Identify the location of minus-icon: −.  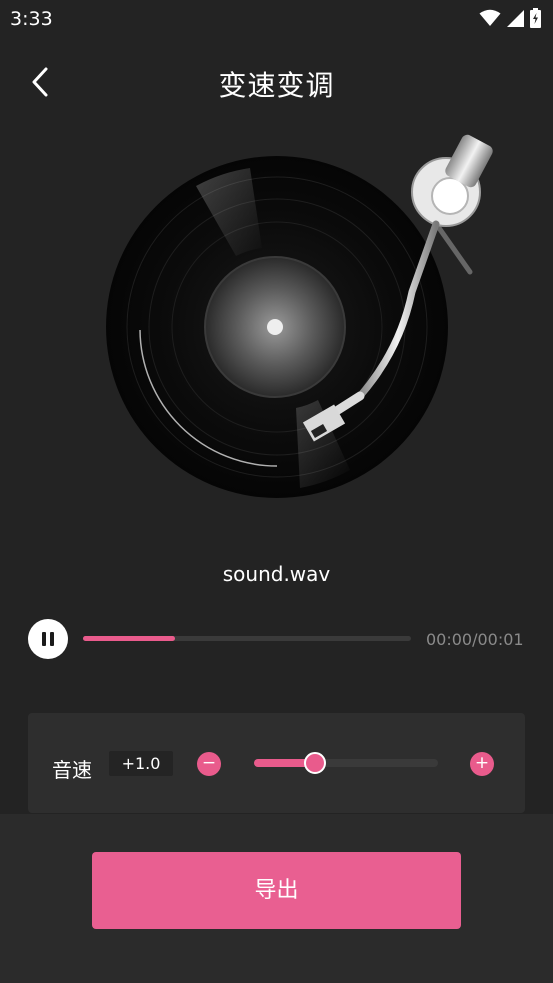
(209, 763).